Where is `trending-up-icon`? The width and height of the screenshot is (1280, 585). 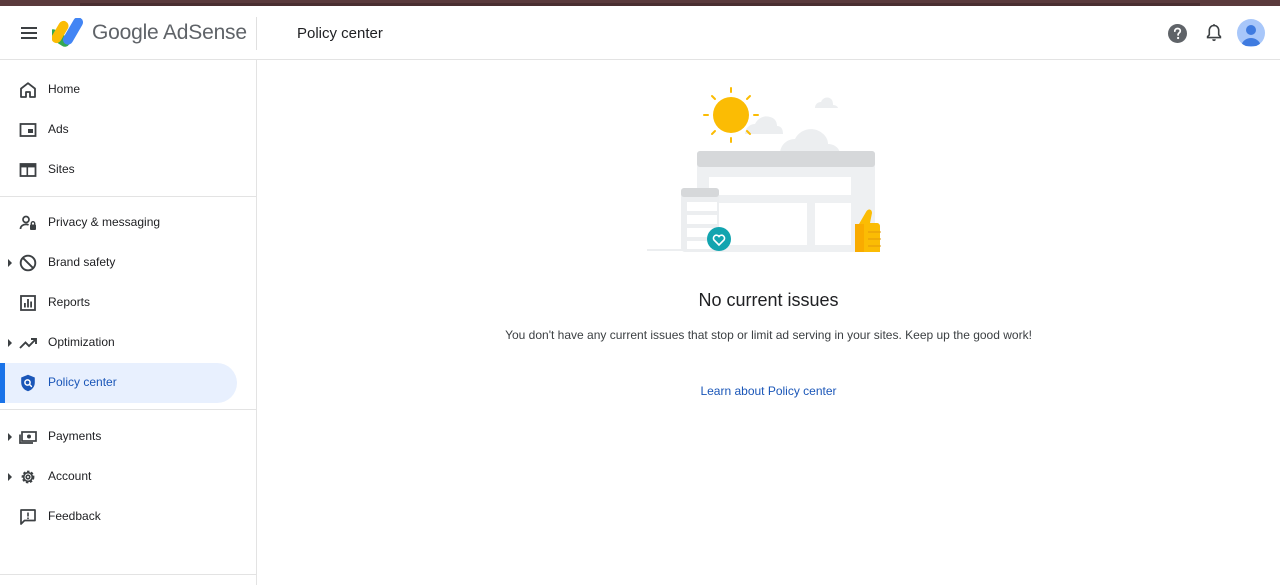 trending-up-icon is located at coordinates (28, 343).